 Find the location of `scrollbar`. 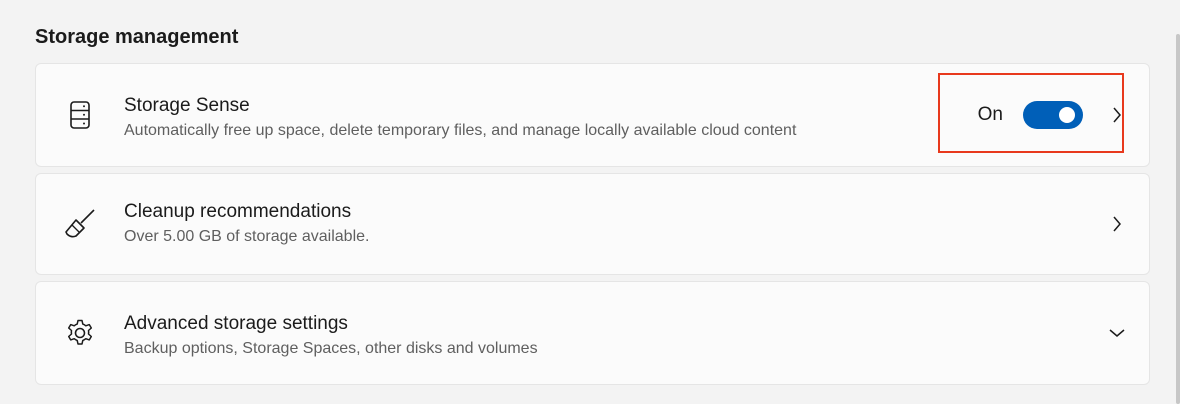

scrollbar is located at coordinates (1178, 219).